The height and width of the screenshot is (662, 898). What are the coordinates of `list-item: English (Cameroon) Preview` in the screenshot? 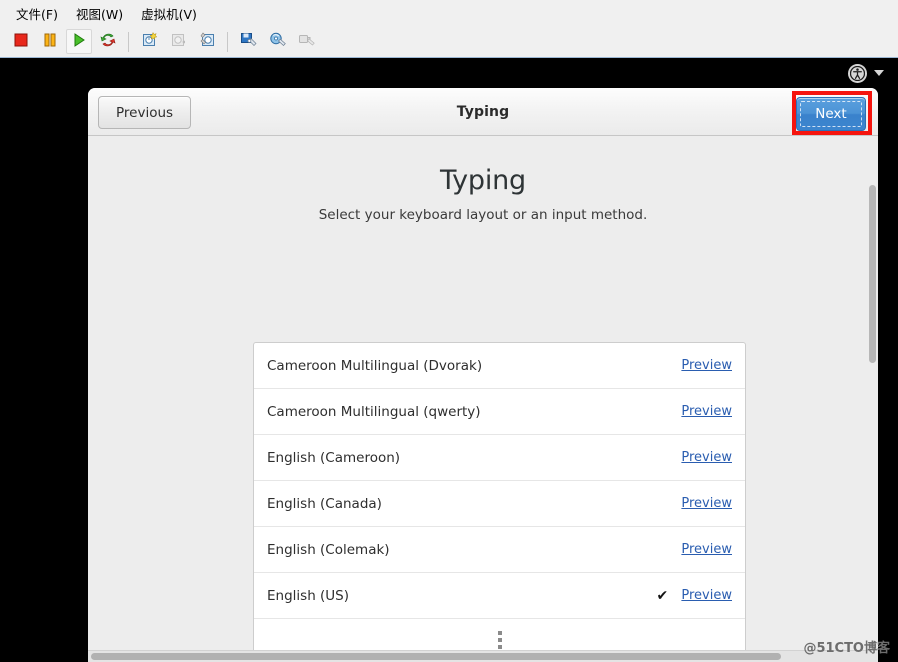 It's located at (499, 458).